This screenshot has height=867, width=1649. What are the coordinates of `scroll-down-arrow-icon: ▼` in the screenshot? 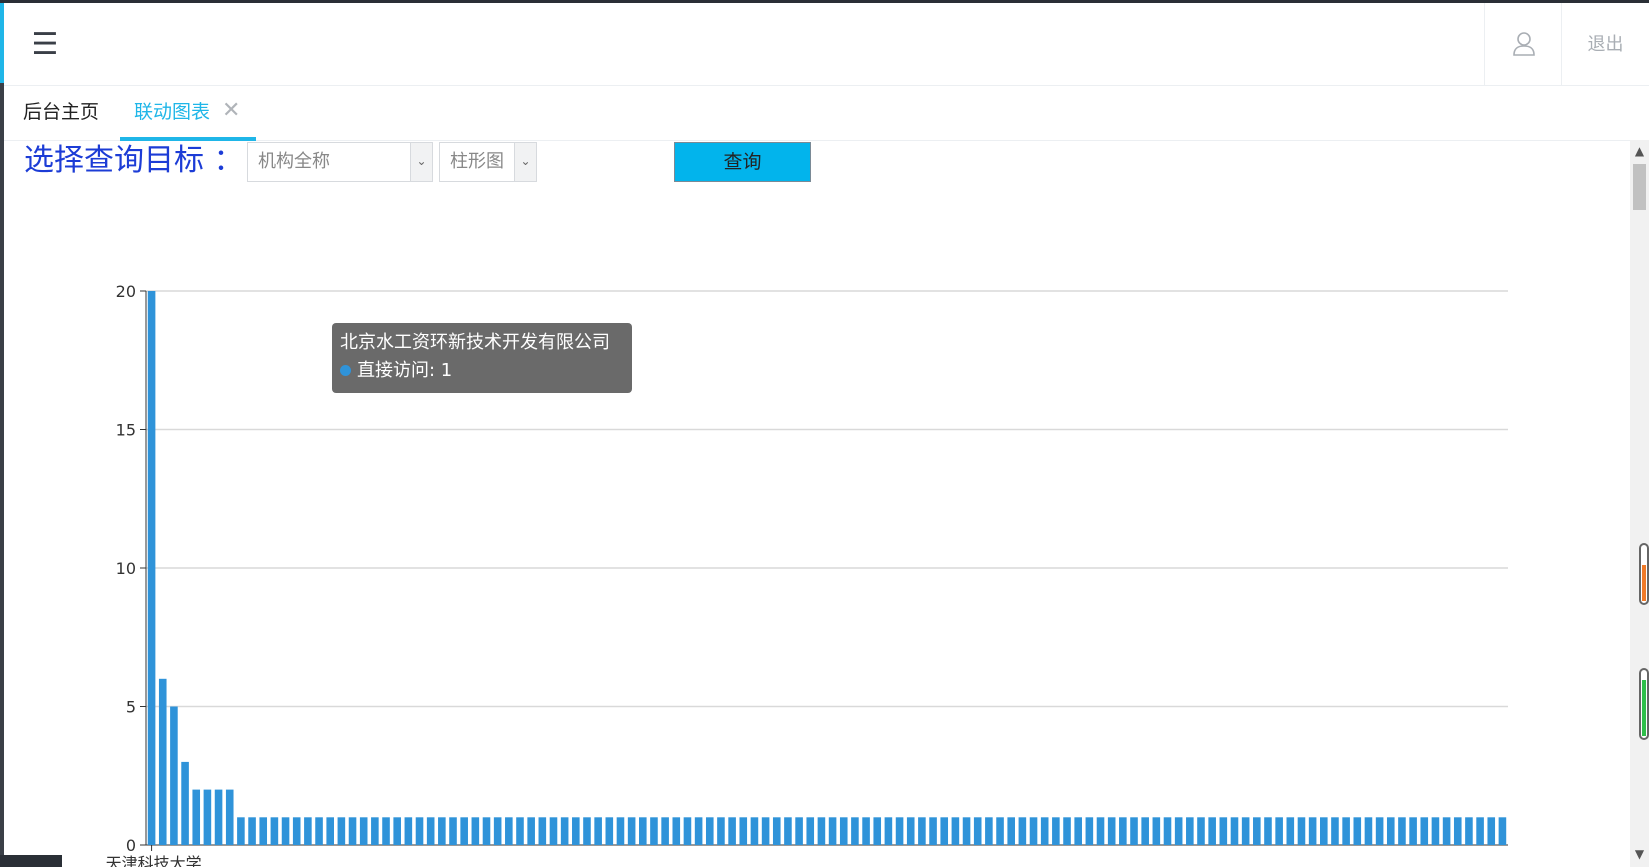 It's located at (1639, 854).